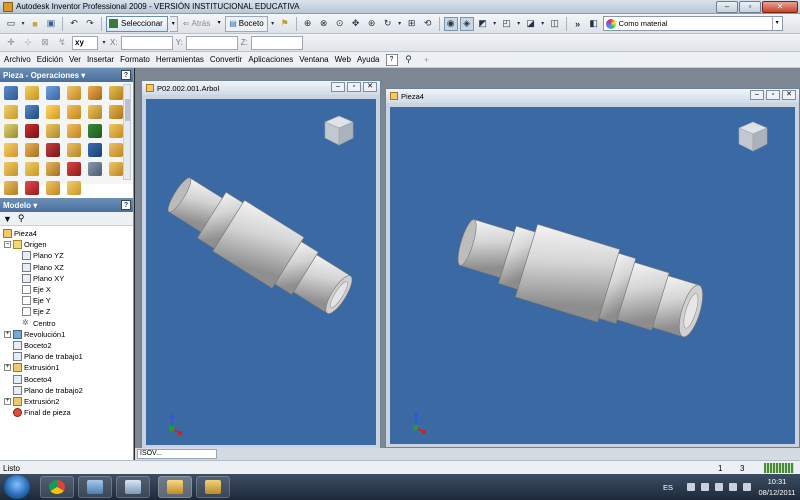 This screenshot has width=800, height=500. I want to click on undo-icon: ↶, so click(74, 24).